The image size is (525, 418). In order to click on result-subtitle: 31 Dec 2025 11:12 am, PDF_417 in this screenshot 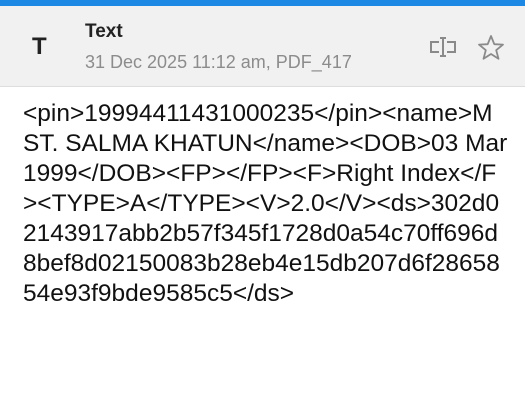, I will do `click(218, 62)`.